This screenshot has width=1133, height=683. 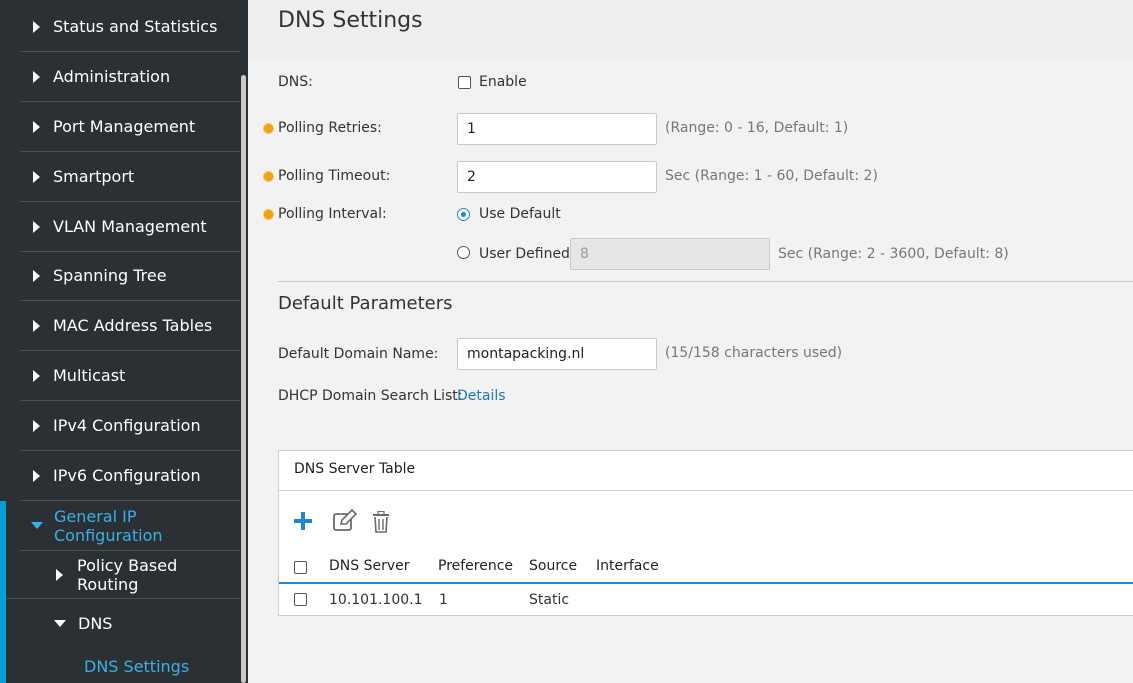 I want to click on sidebar-subitem-label: DNS, so click(x=95, y=623).